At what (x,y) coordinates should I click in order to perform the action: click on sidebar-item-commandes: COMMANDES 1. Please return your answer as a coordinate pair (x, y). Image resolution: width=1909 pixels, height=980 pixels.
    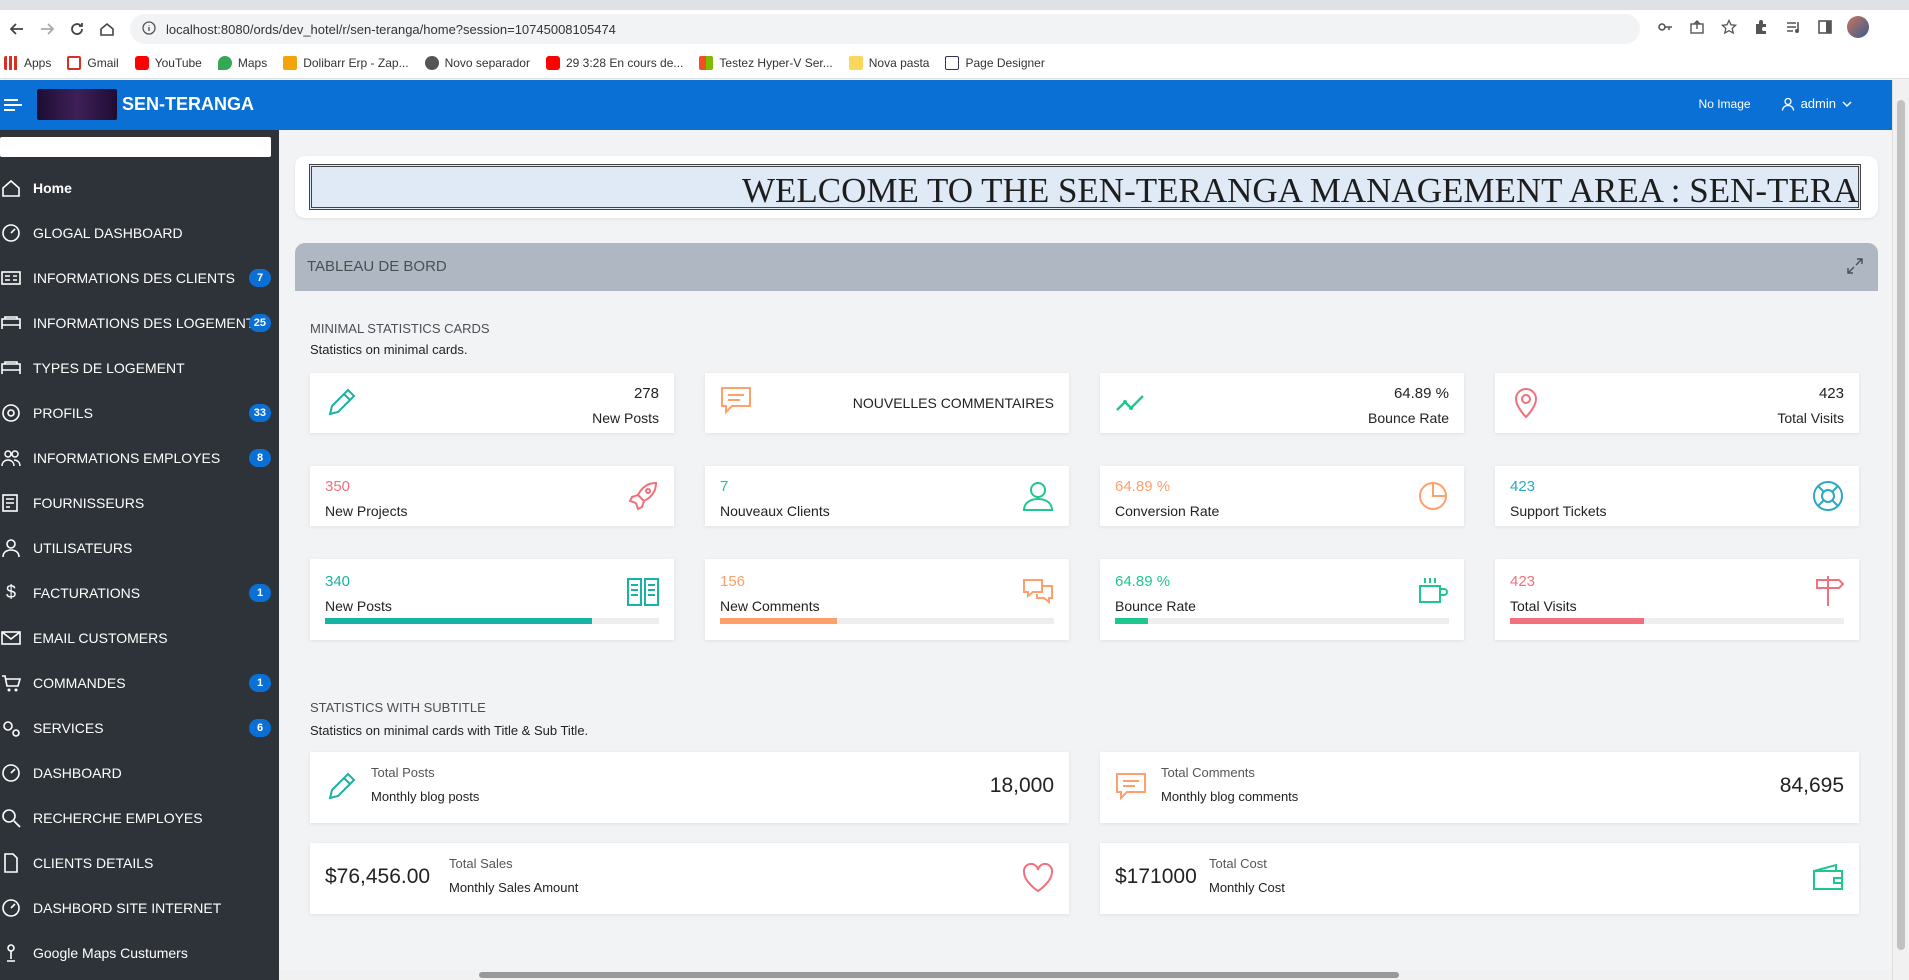
    Looking at the image, I should click on (139, 682).